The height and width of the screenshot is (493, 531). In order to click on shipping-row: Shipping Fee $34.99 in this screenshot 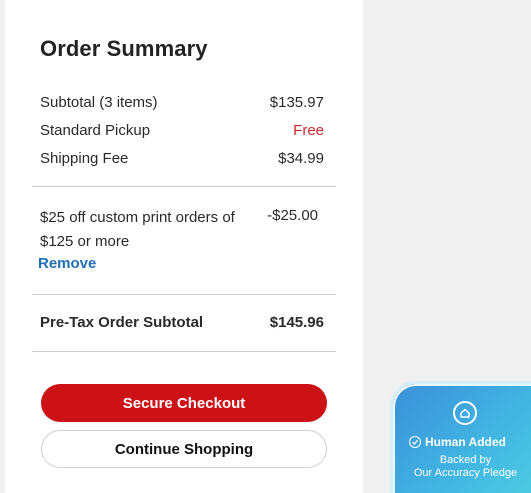, I will do `click(182, 159)`.